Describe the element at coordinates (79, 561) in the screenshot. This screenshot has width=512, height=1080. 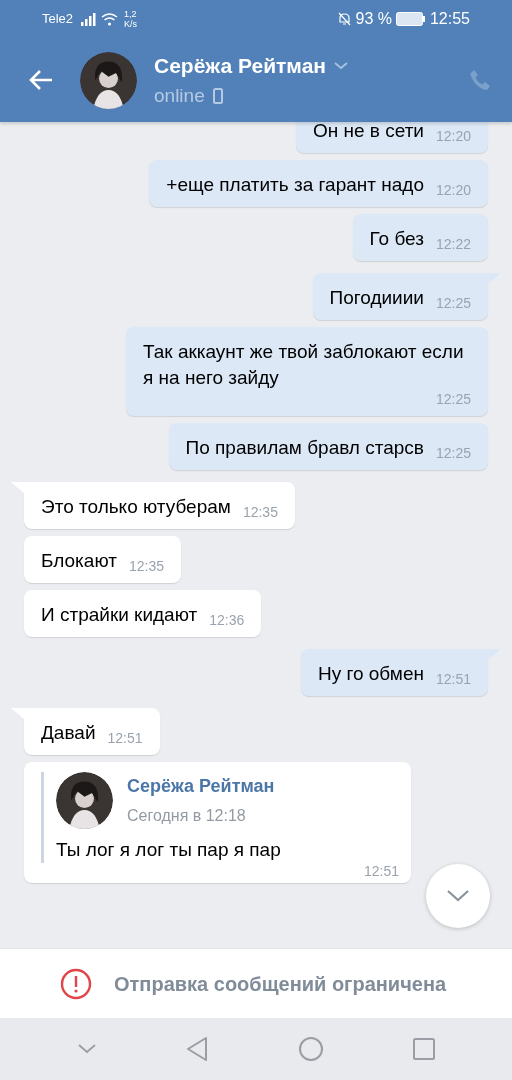
I see `message-text: Блокают` at that location.